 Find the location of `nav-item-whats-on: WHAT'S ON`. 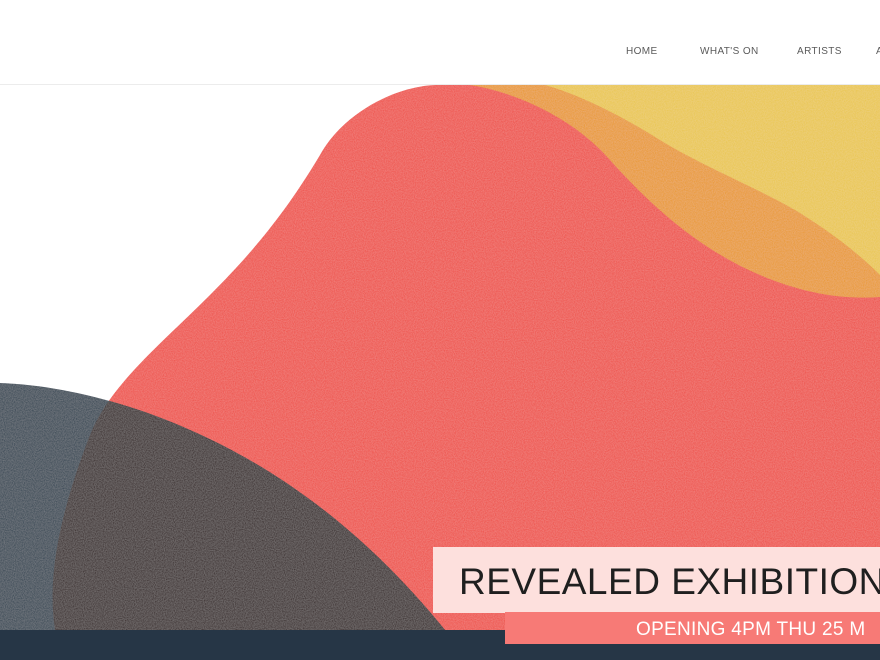

nav-item-whats-on: WHAT'S ON is located at coordinates (729, 51).